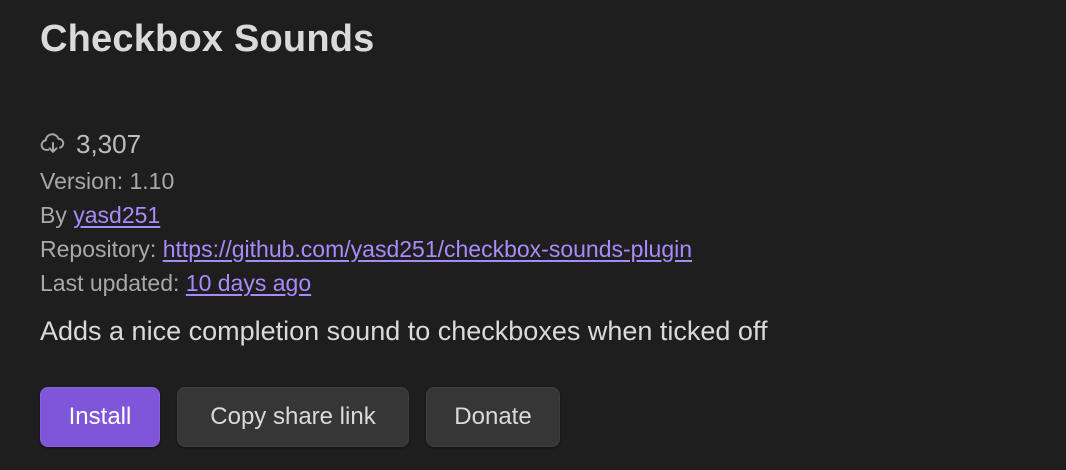  What do you see at coordinates (152, 181) in the screenshot?
I see `version-value: 1.10` at bounding box center [152, 181].